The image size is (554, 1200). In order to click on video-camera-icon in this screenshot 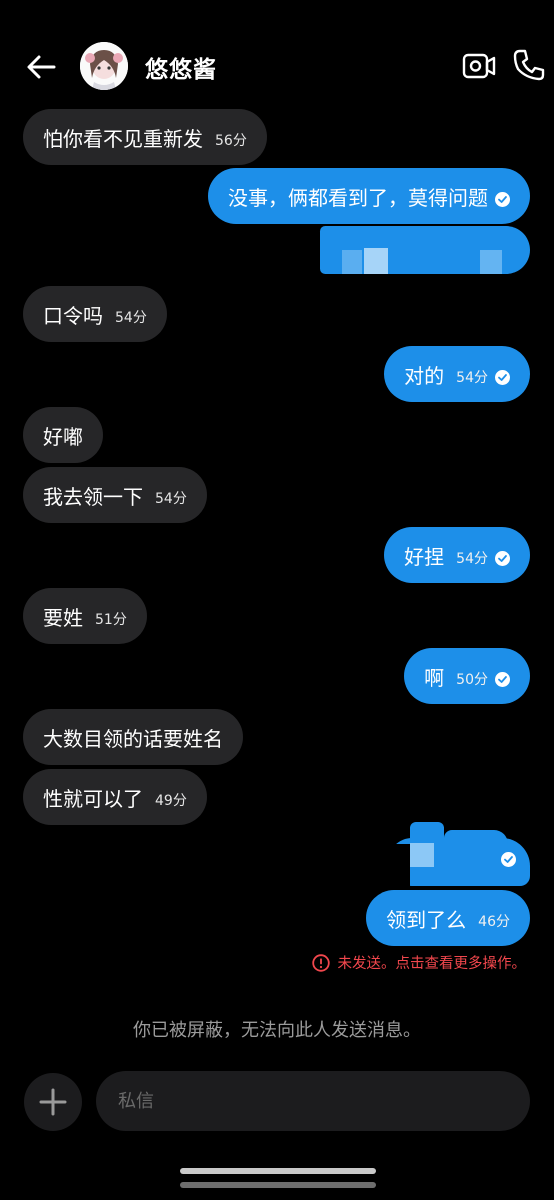, I will do `click(479, 66)`.